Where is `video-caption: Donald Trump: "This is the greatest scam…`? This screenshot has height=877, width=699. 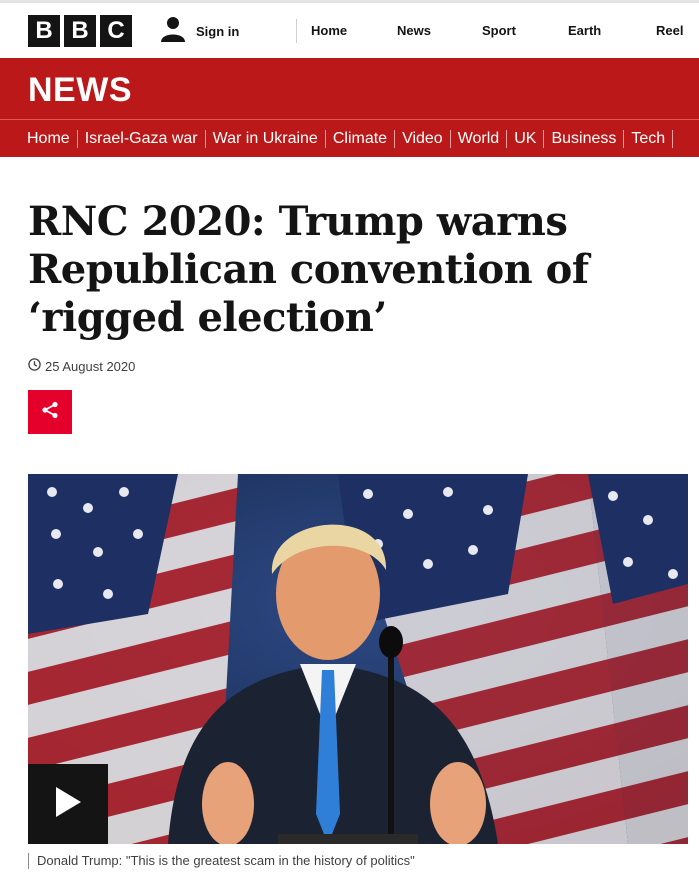
video-caption: Donald Trump: "This is the greatest scam… is located at coordinates (221, 861).